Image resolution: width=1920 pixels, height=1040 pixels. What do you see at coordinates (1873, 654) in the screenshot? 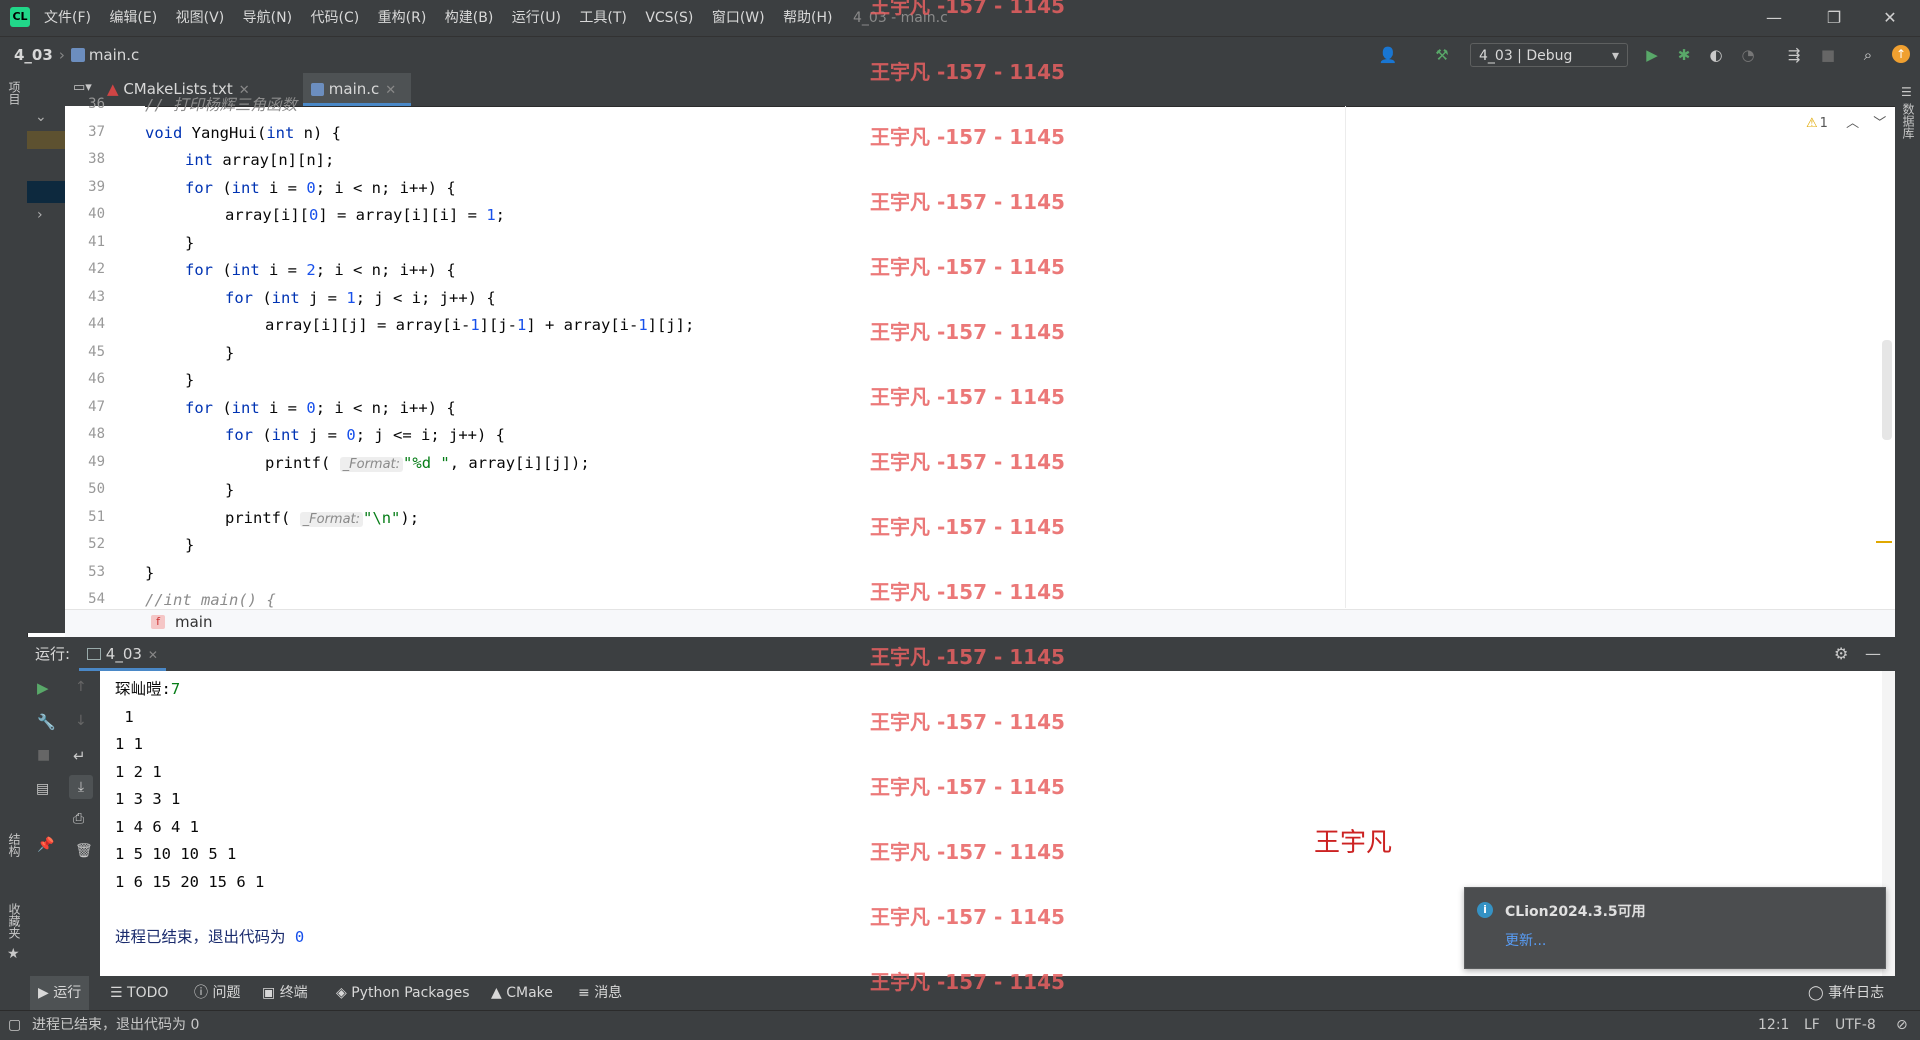
I see `hide-panel-icon: —` at bounding box center [1873, 654].